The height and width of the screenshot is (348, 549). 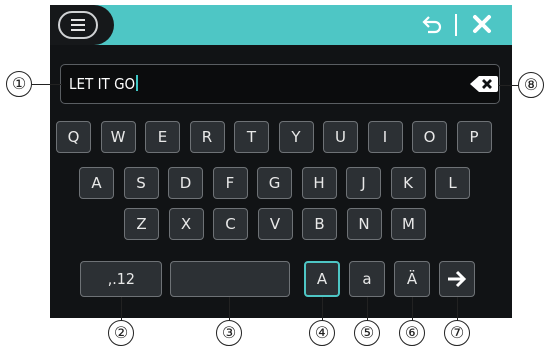 I want to click on key-u: U, so click(x=340, y=137).